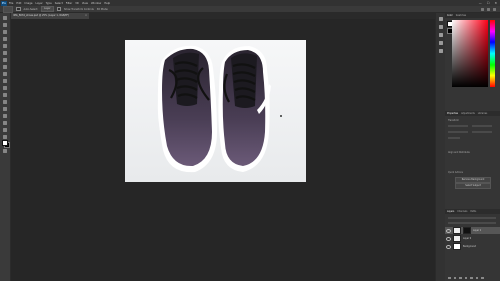 Image resolution: width=500 pixels, height=281 pixels. I want to click on layers-panel-tabs: Layers Channels Paths, so click(472, 211).